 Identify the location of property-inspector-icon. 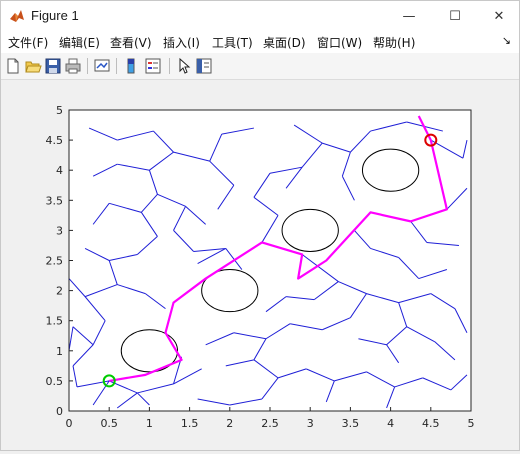
(204, 66).